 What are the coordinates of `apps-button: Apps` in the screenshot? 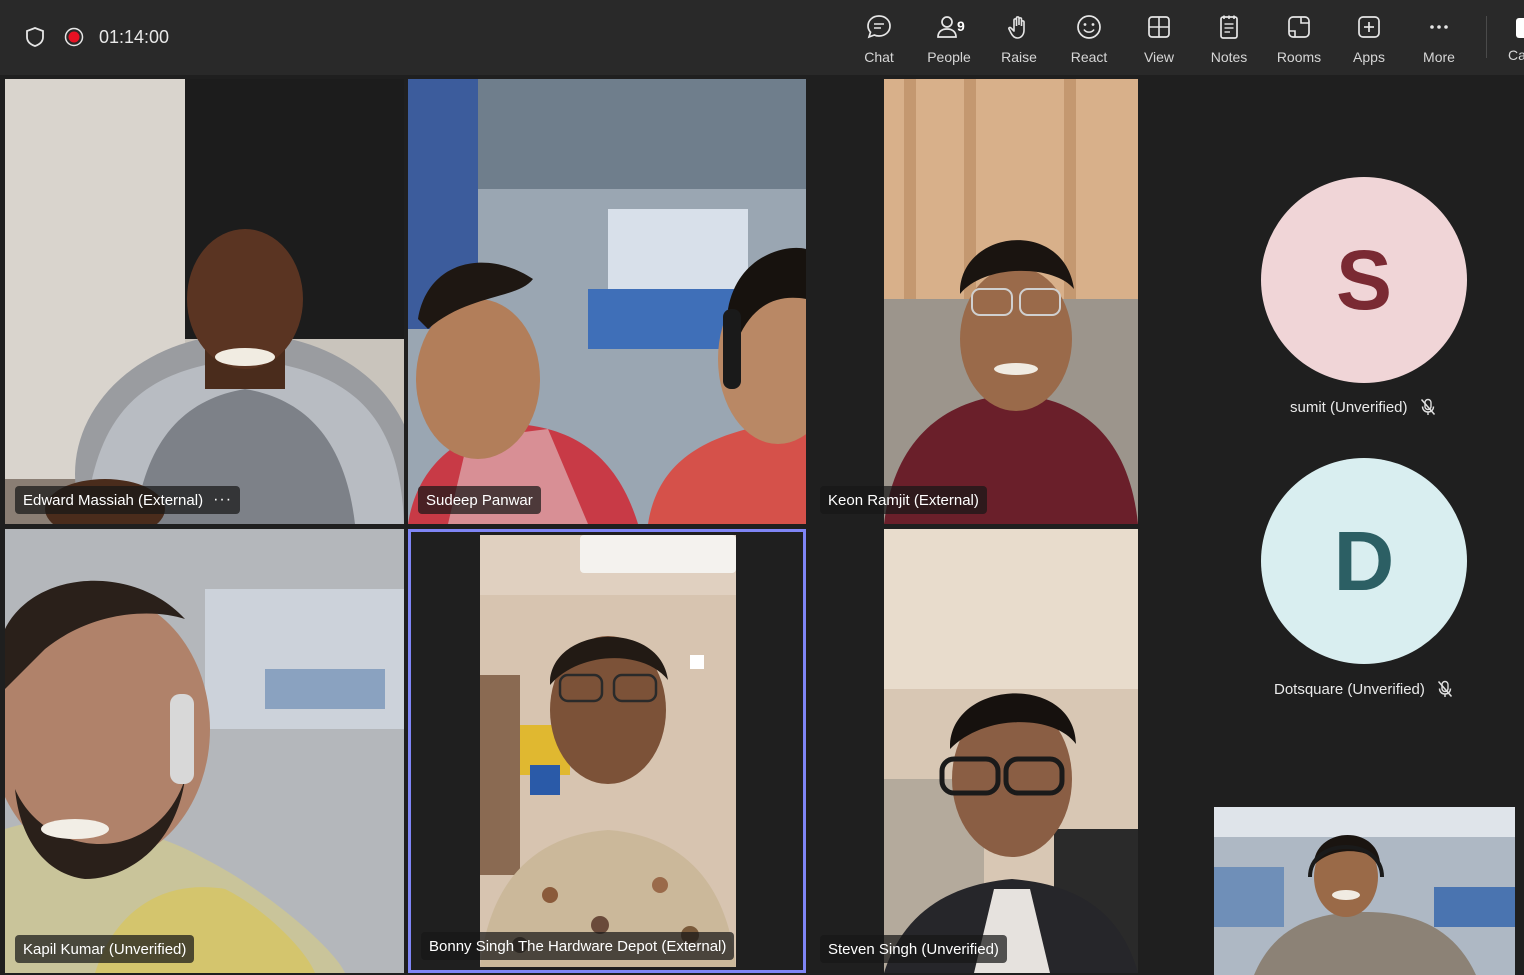 It's located at (1369, 38).